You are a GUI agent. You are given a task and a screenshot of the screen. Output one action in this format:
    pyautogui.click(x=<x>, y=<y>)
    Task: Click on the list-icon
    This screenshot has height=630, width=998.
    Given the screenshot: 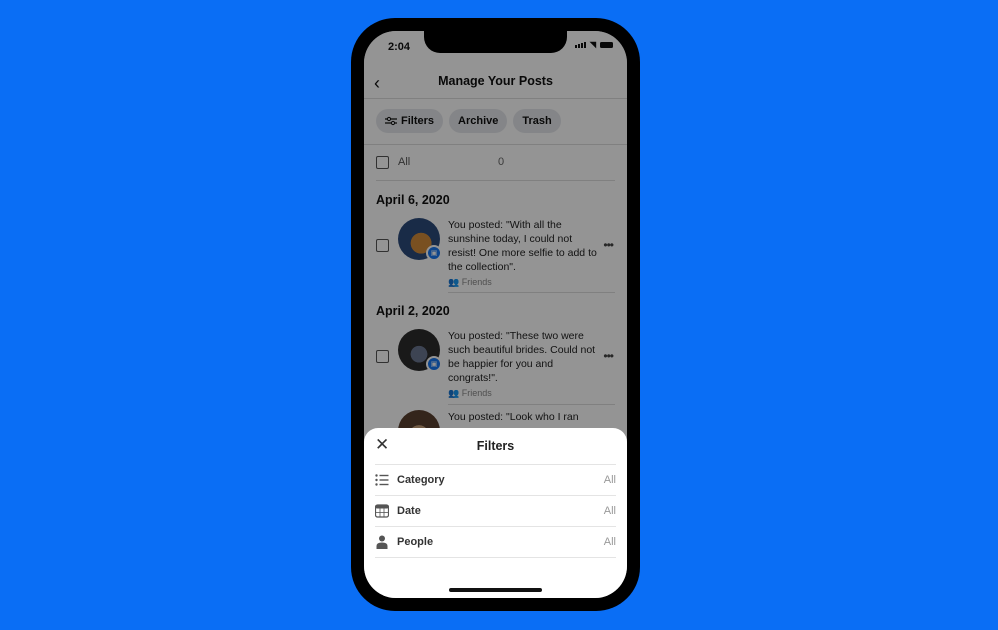 What is the action you would take?
    pyautogui.click(x=382, y=480)
    